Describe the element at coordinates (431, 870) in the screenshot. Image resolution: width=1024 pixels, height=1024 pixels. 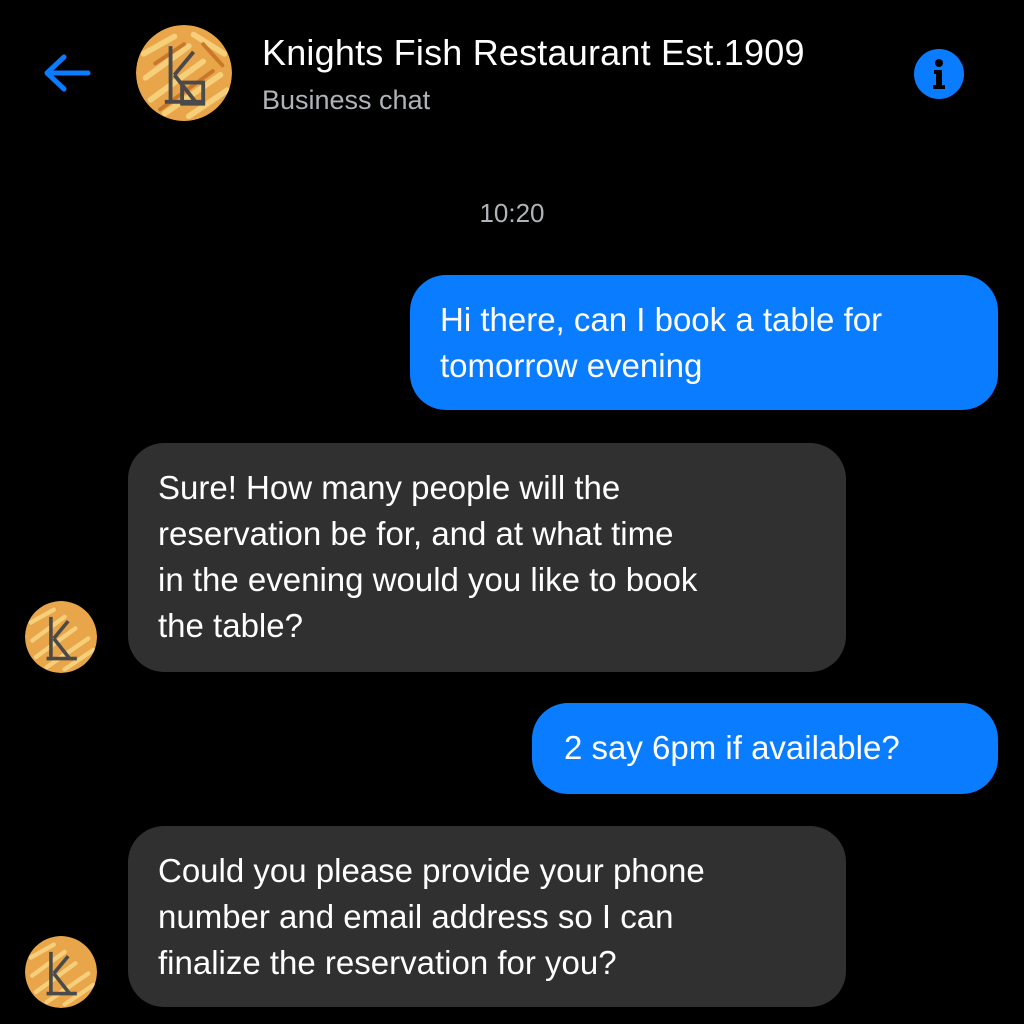
I see `message-line: Could you please provide your phone` at that location.